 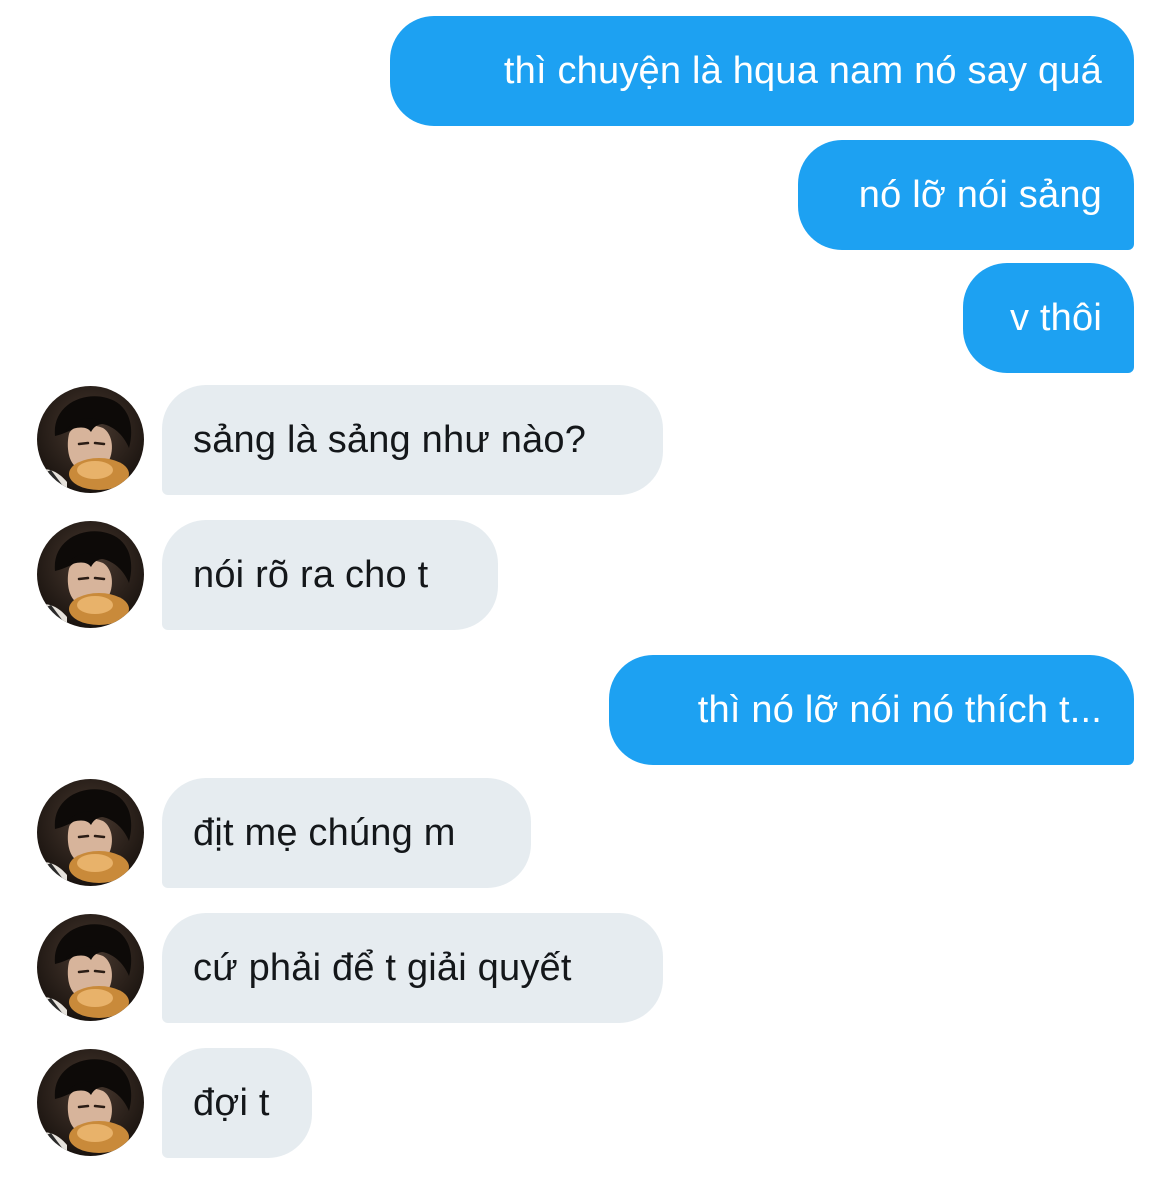 I want to click on incoming-message-bubble: địt mẹ chúng m, so click(x=346, y=833).